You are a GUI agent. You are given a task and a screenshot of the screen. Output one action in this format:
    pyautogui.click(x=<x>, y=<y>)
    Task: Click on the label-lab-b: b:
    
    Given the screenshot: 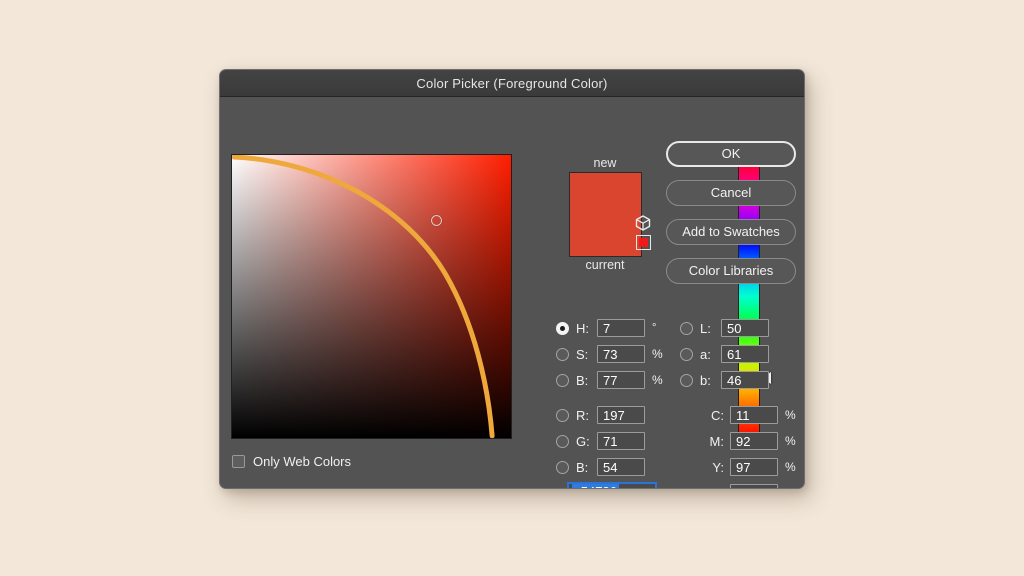 What is the action you would take?
    pyautogui.click(x=705, y=380)
    